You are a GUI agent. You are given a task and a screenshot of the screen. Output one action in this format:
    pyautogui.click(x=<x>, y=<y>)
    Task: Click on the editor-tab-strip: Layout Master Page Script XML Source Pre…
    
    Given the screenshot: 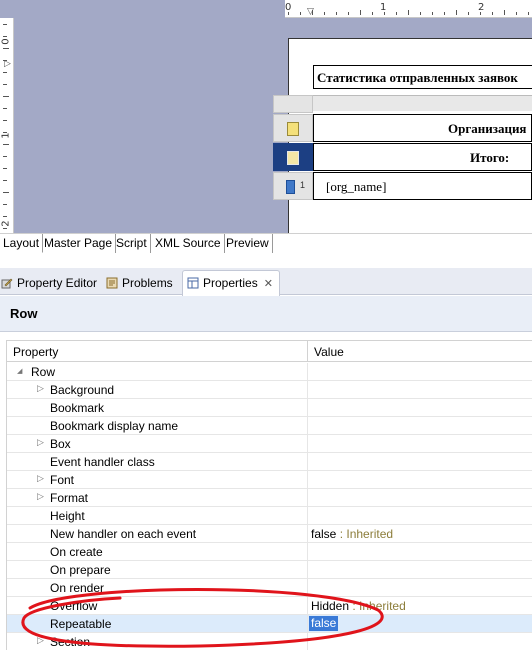 What is the action you would take?
    pyautogui.click(x=266, y=243)
    